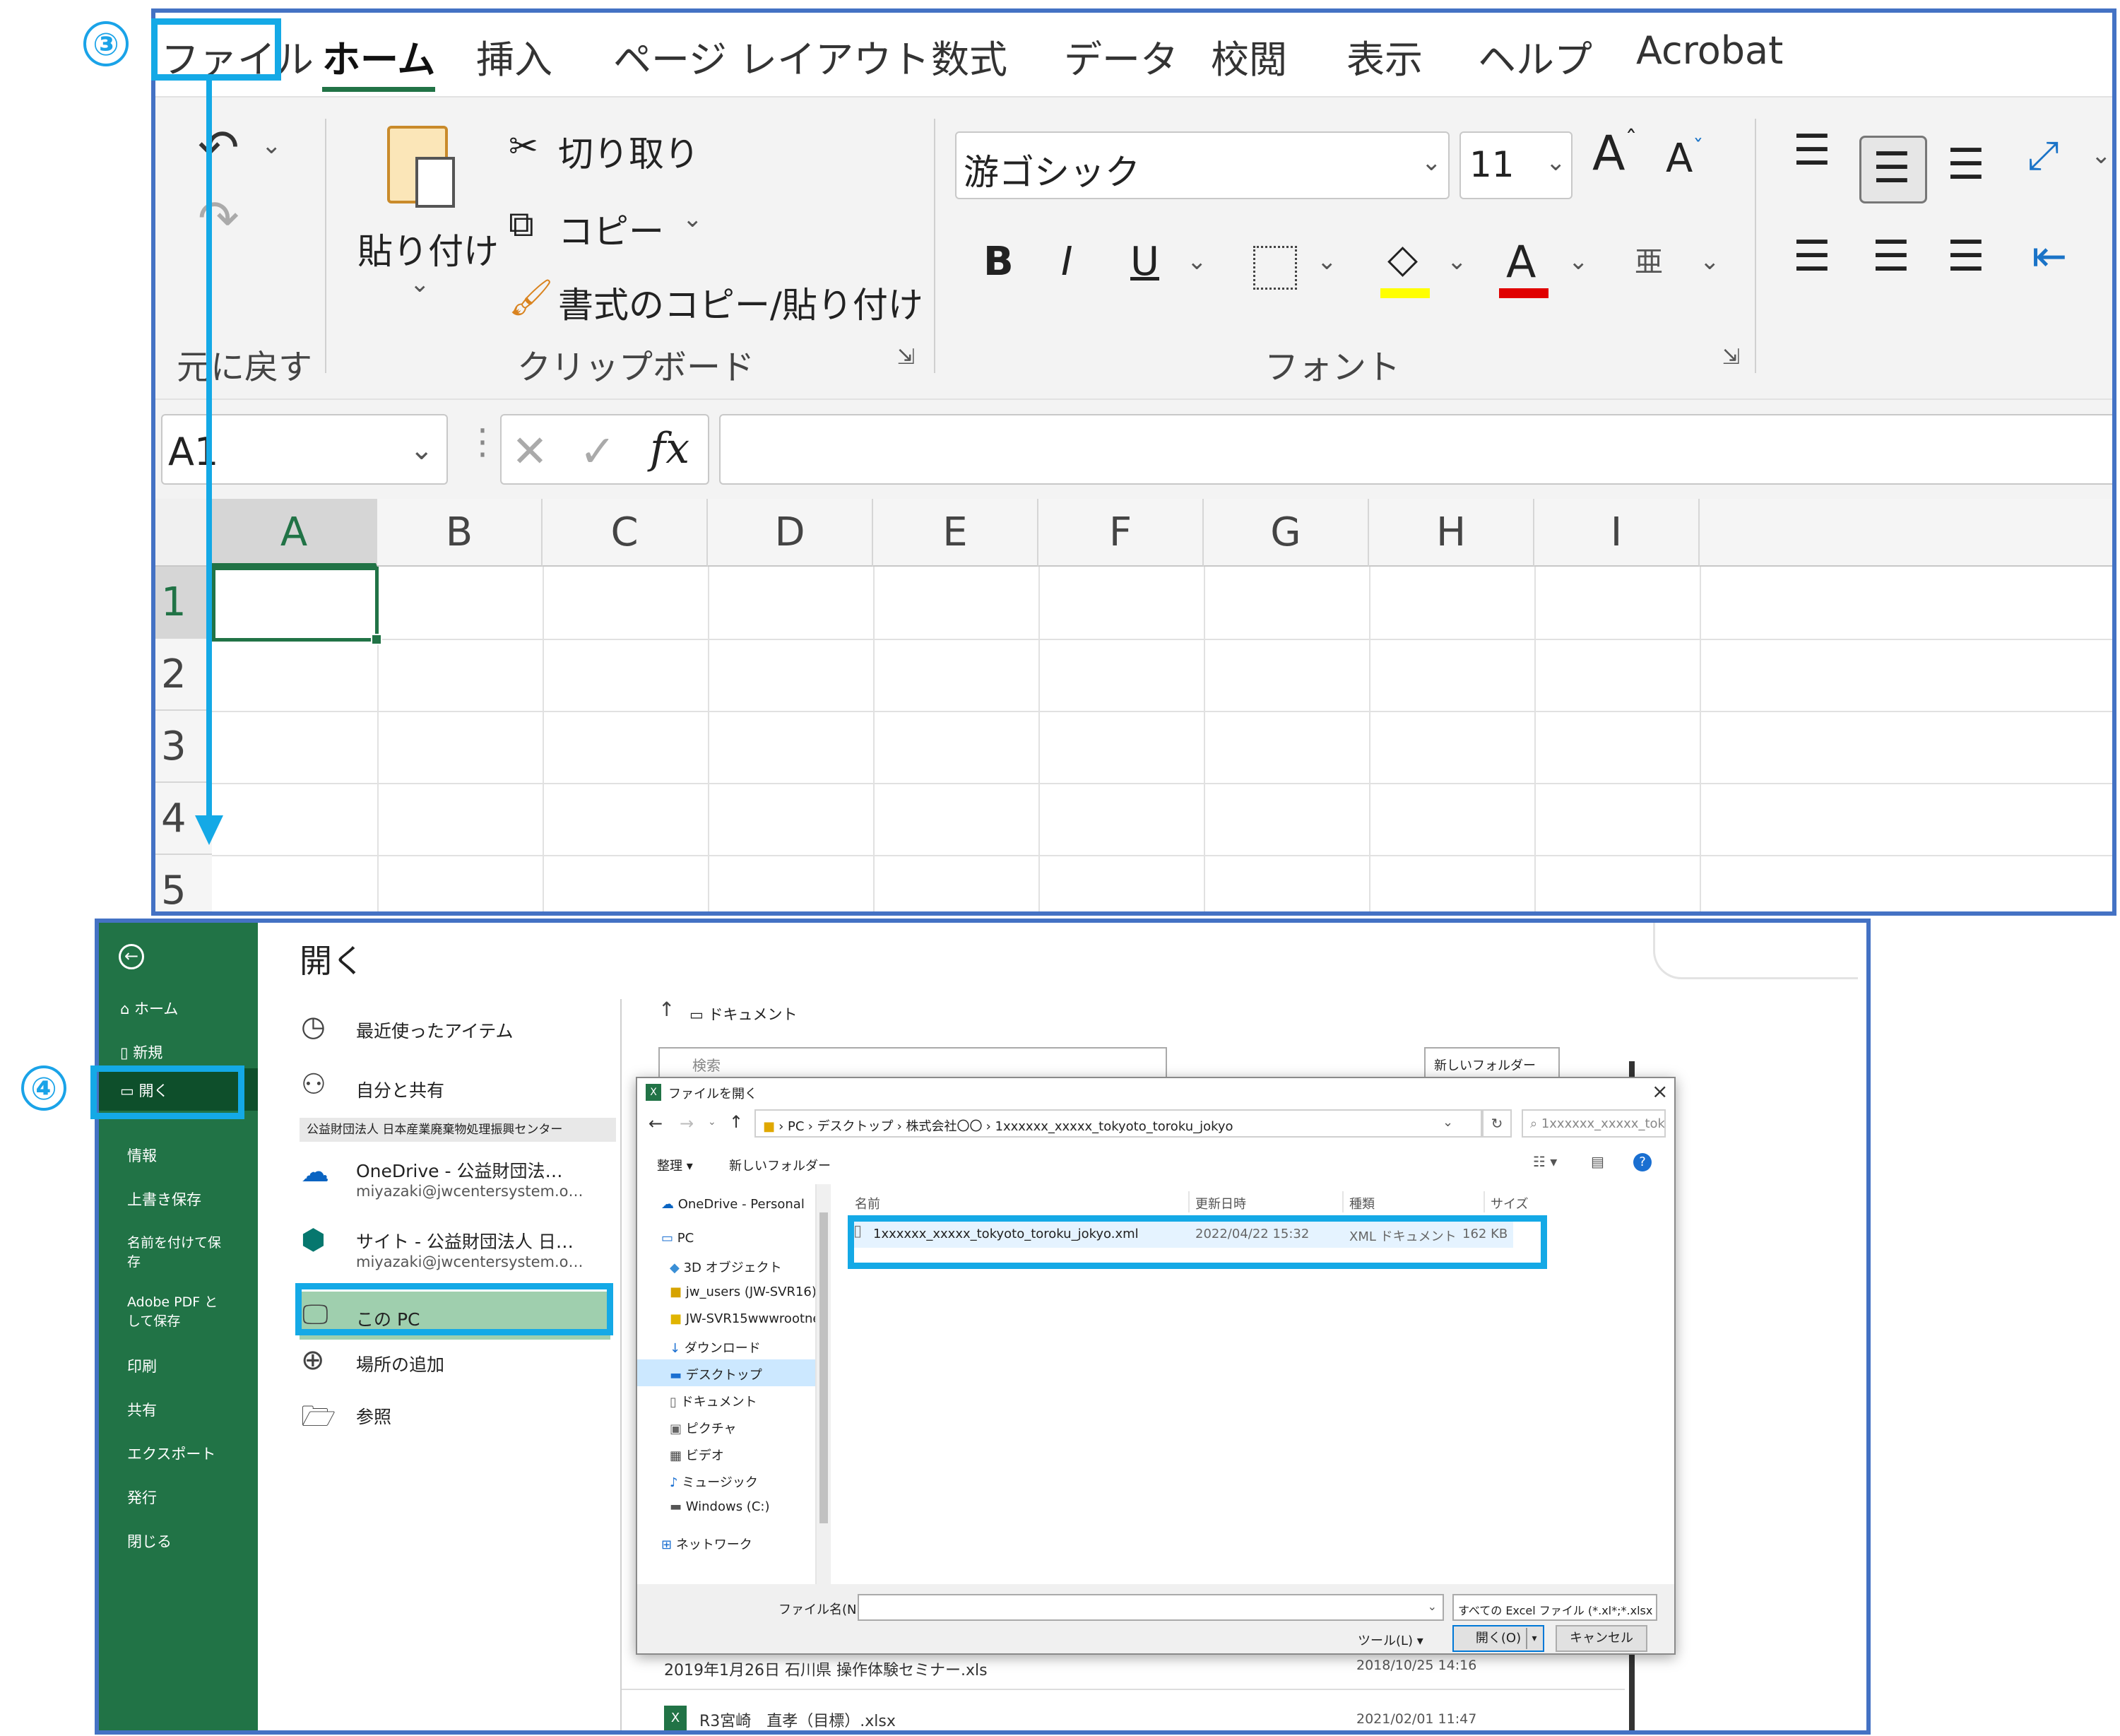  I want to click on help-icon: ?, so click(1642, 1162).